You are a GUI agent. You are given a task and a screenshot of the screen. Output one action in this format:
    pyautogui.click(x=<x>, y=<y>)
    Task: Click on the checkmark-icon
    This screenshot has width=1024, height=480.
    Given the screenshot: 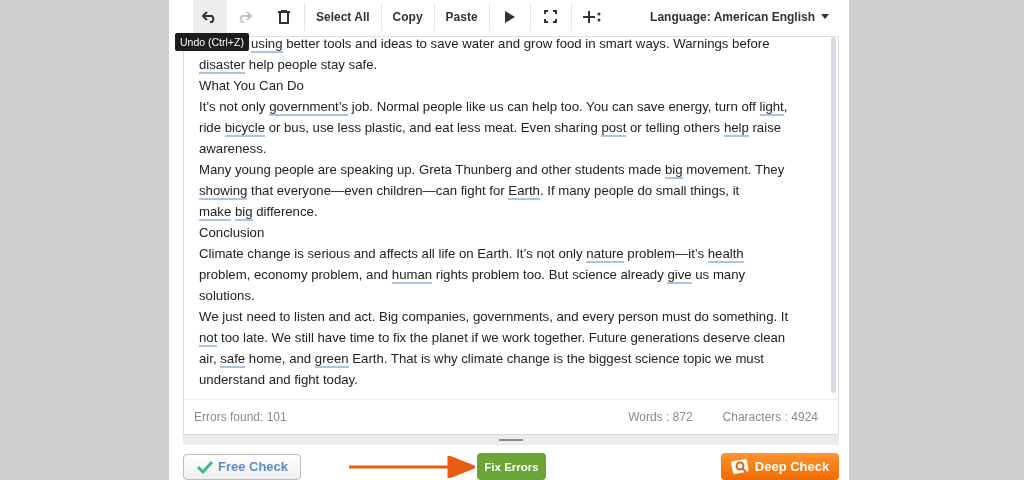 What is the action you would take?
    pyautogui.click(x=204, y=466)
    